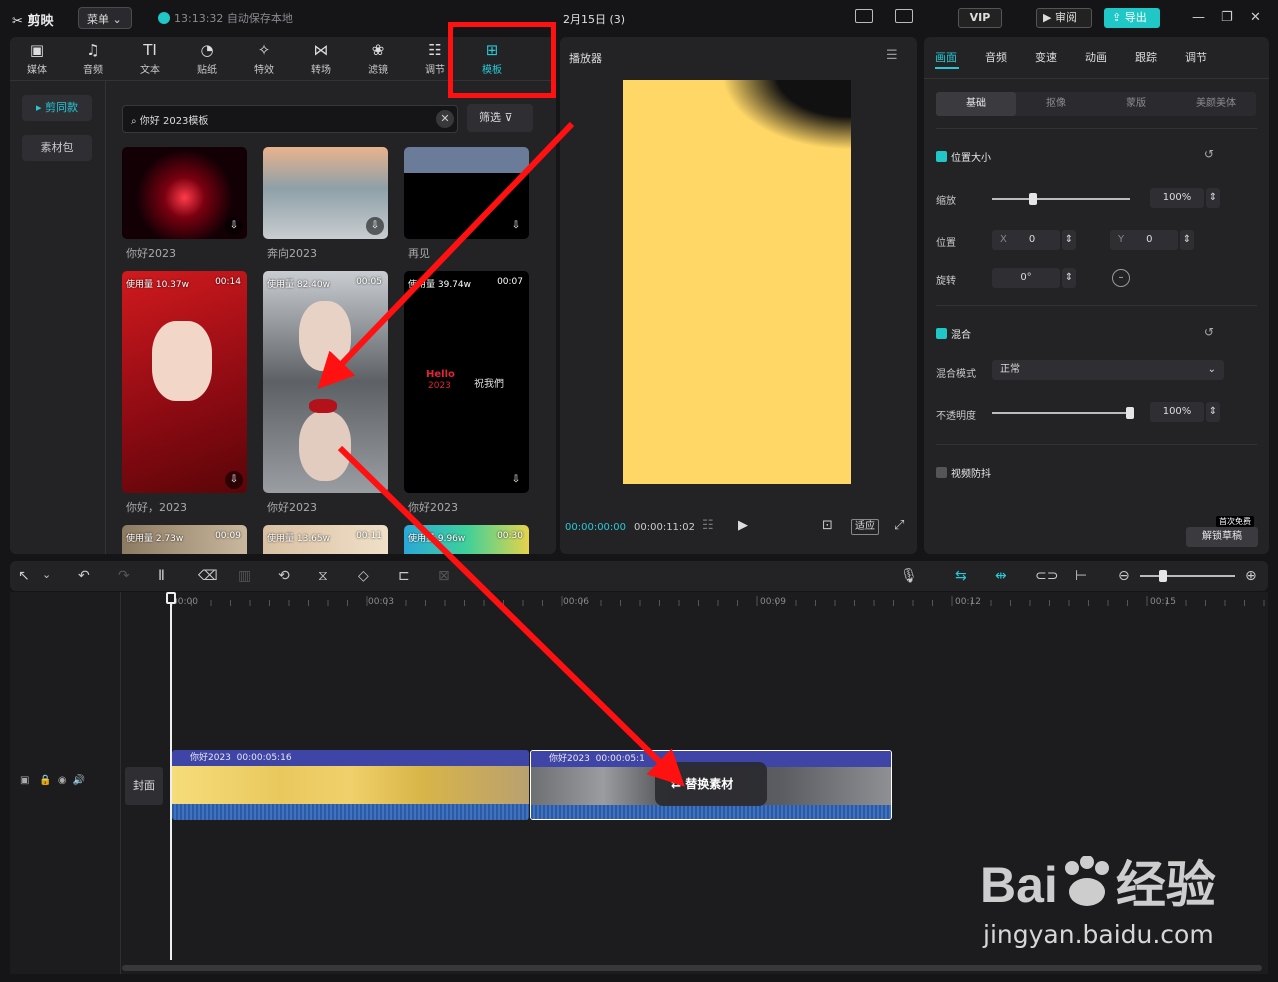 This screenshot has height=982, width=1278. What do you see at coordinates (1098, 934) in the screenshot?
I see `baidu-watermark-url: jingyan.baidu.com` at bounding box center [1098, 934].